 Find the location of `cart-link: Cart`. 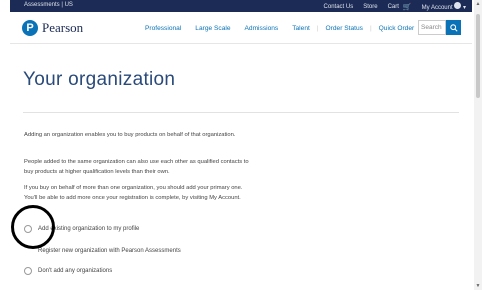

cart-link: Cart is located at coordinates (393, 7).